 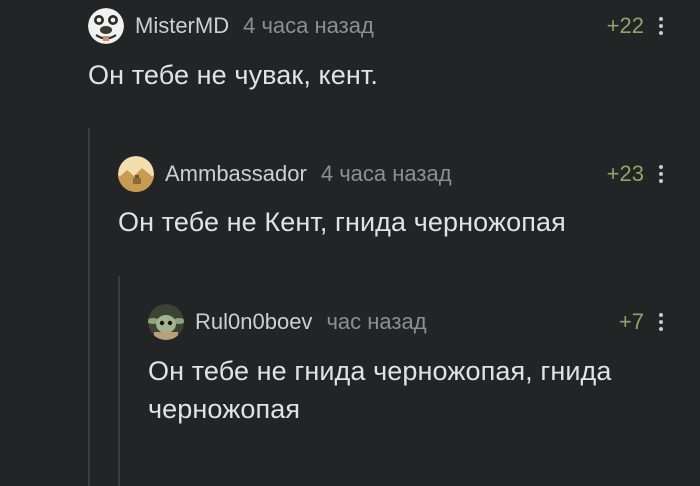 I want to click on comment-text: Он тебе не чувак, кент., so click(x=233, y=75).